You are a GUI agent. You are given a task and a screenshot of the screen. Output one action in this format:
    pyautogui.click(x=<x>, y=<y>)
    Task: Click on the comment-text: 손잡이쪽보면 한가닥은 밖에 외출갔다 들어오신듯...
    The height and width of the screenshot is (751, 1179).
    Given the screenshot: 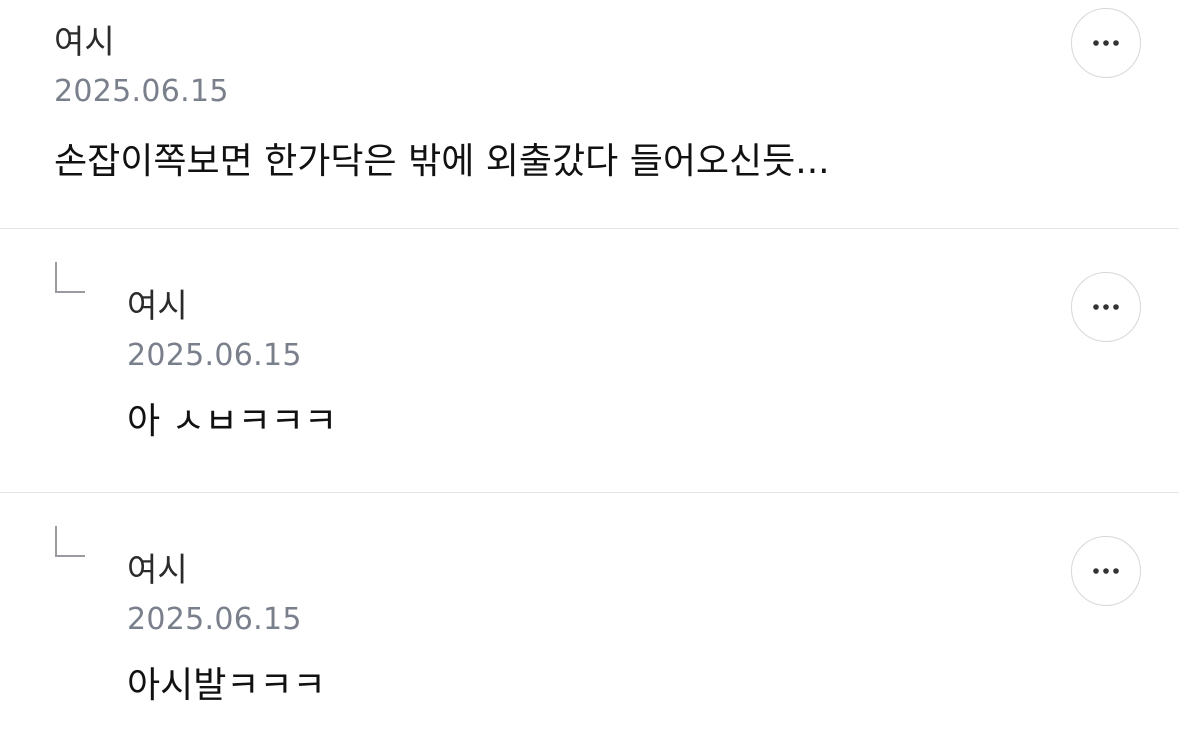 What is the action you would take?
    pyautogui.click(x=442, y=161)
    